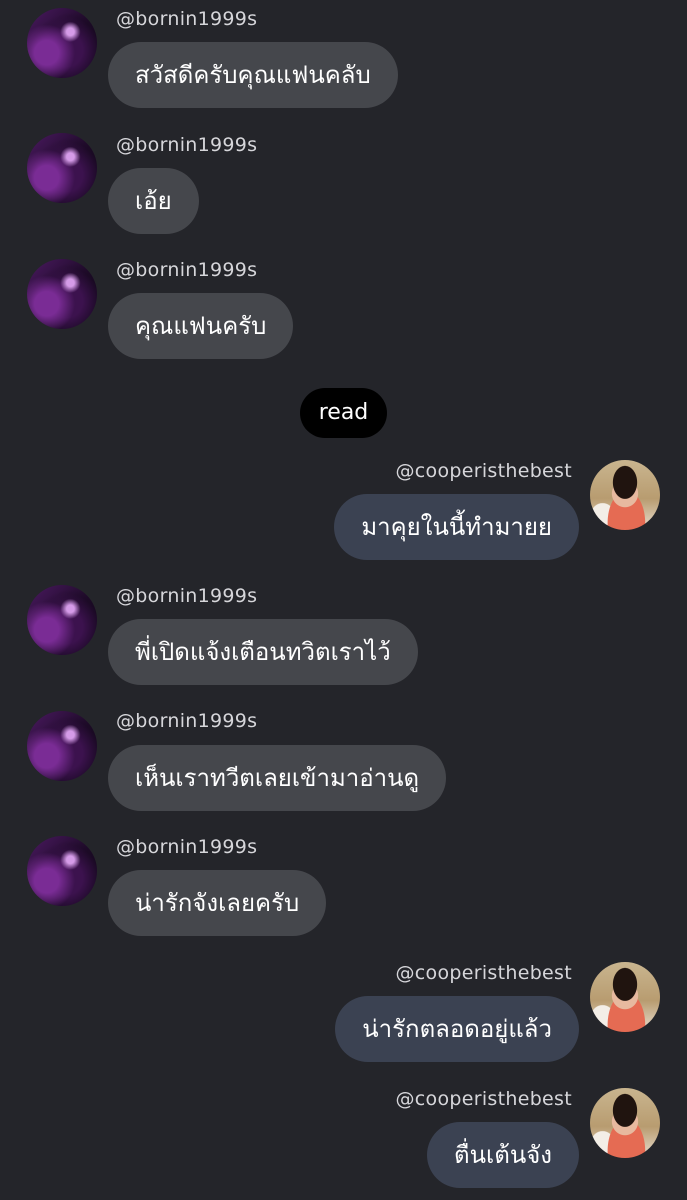 The width and height of the screenshot is (687, 1200). Describe the element at coordinates (503, 1155) in the screenshot. I see `message-bubble: ตื่นเต้นจัง` at that location.